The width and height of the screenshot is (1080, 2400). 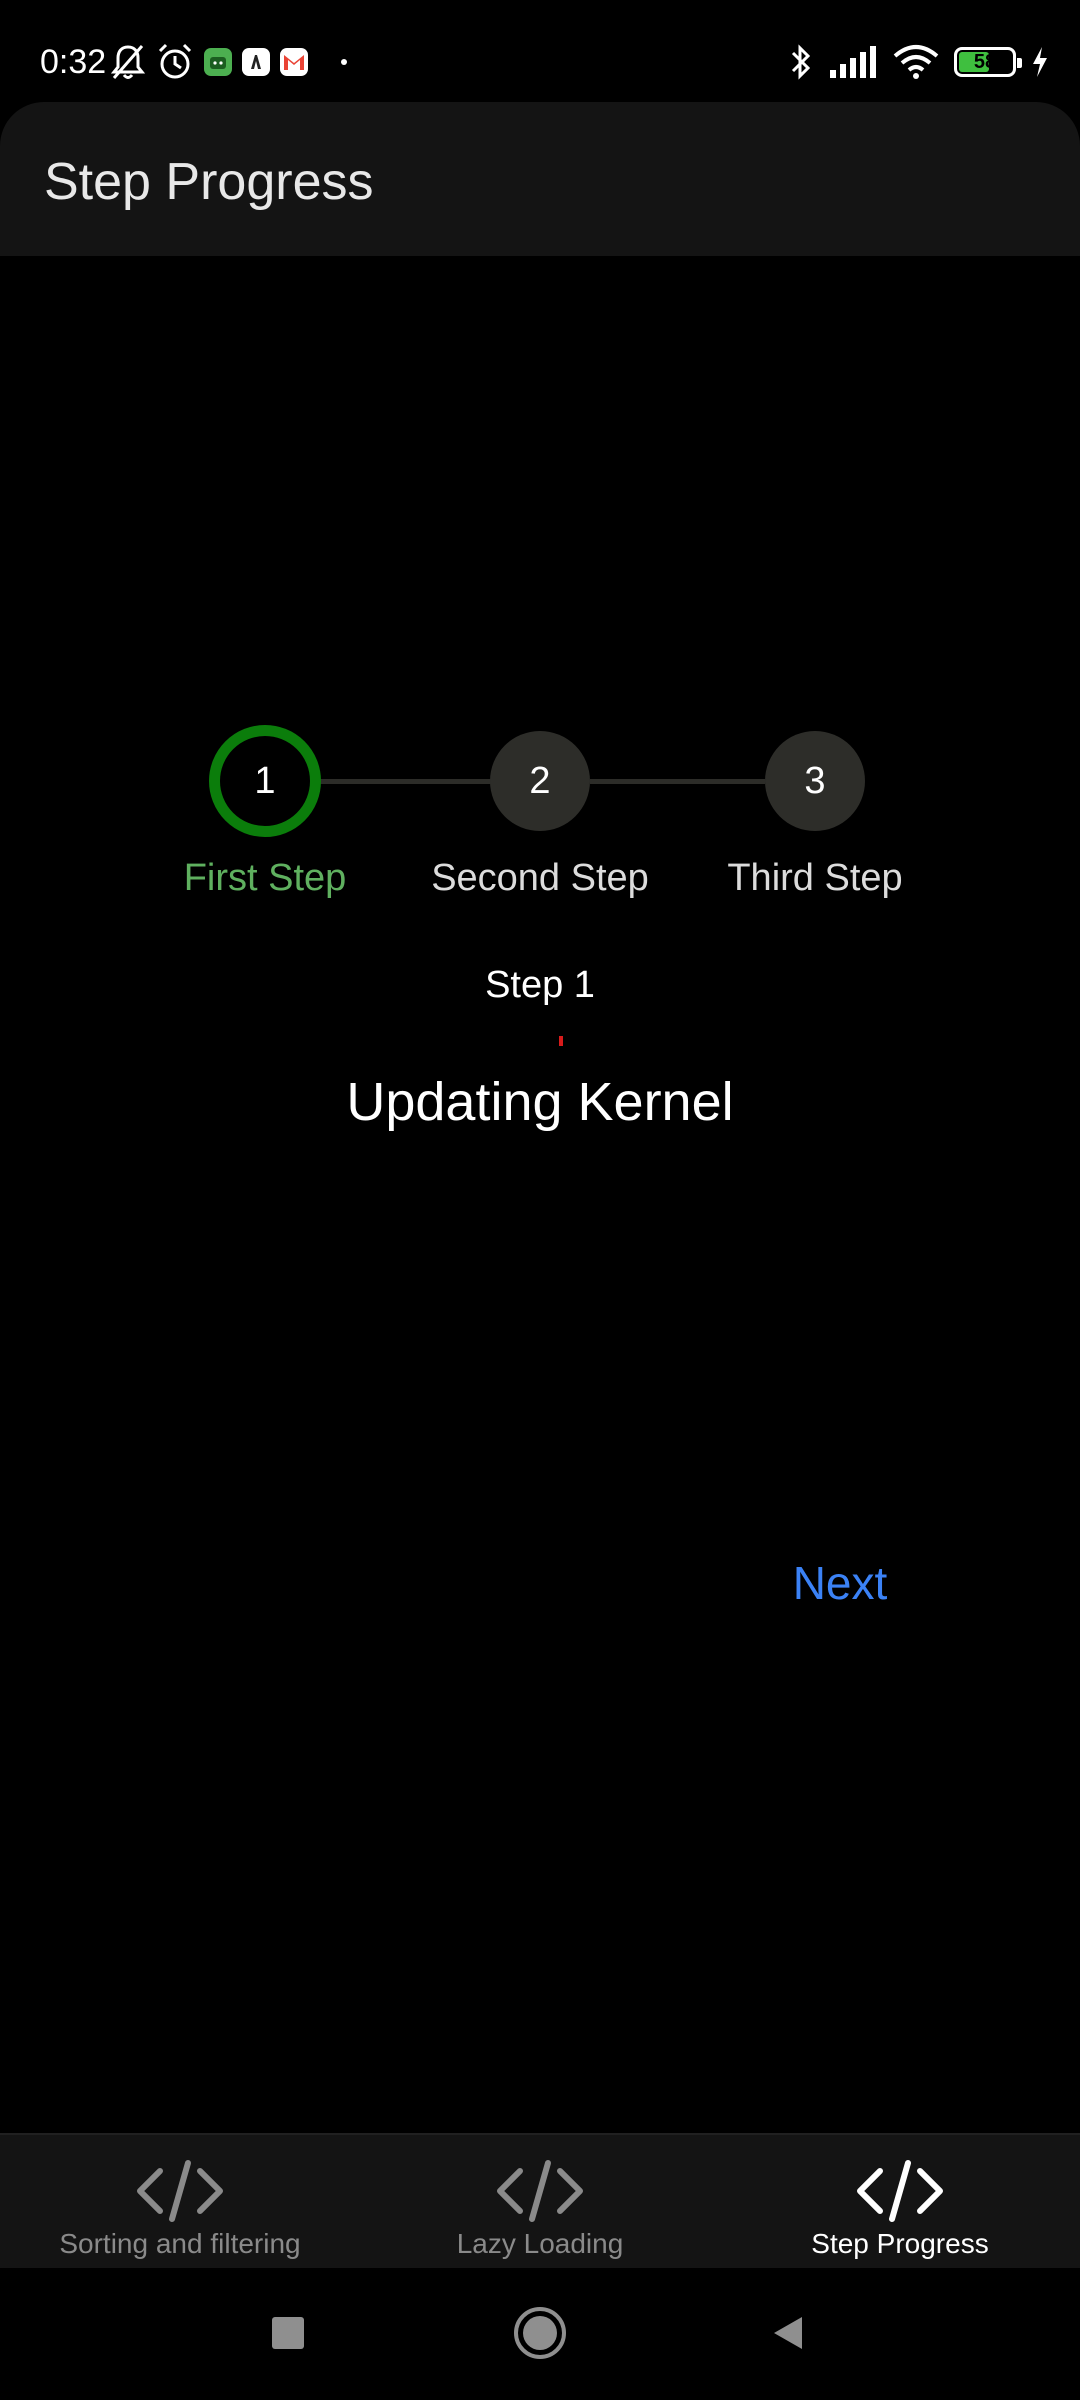 I want to click on step-2-circle: 2, so click(x=540, y=781).